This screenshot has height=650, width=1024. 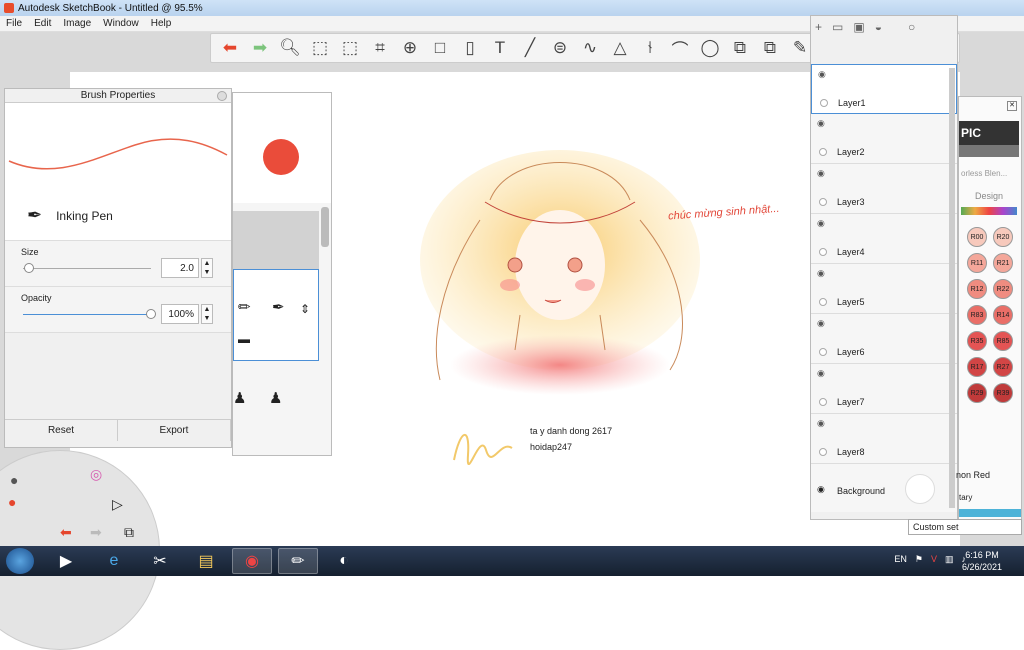 I want to click on crop-icon: ⌗, so click(x=380, y=48).